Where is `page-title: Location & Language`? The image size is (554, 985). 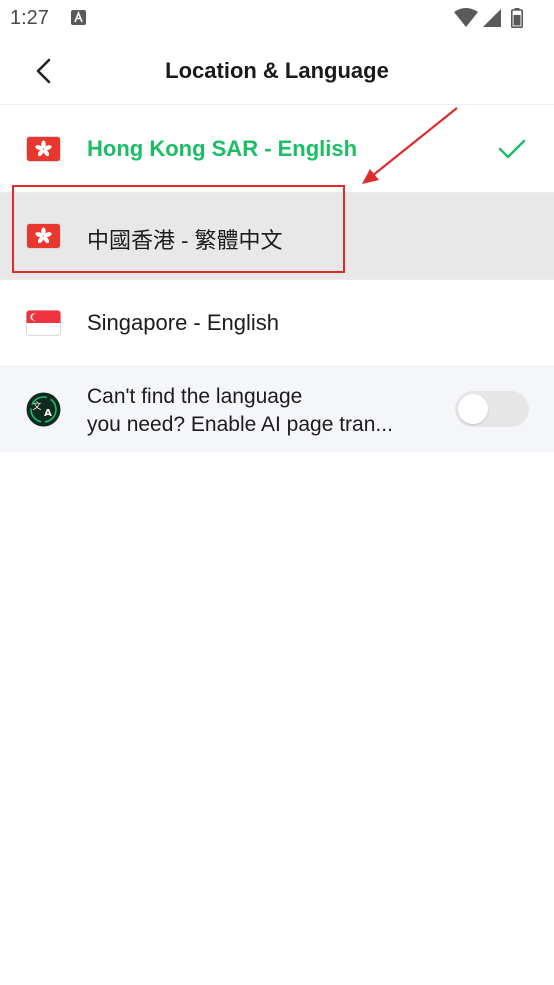 page-title: Location & Language is located at coordinates (277, 70).